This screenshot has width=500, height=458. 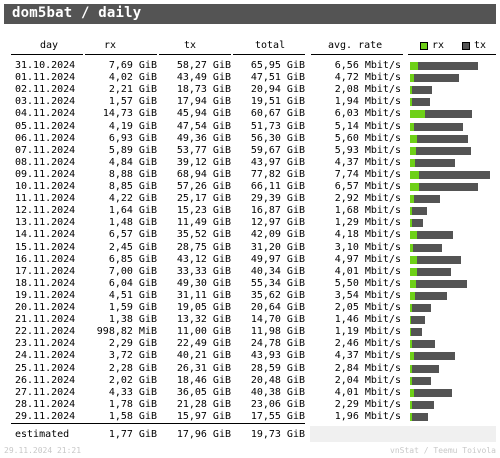 I want to click on row-total: 47,51 GiB, so click(x=277, y=78).